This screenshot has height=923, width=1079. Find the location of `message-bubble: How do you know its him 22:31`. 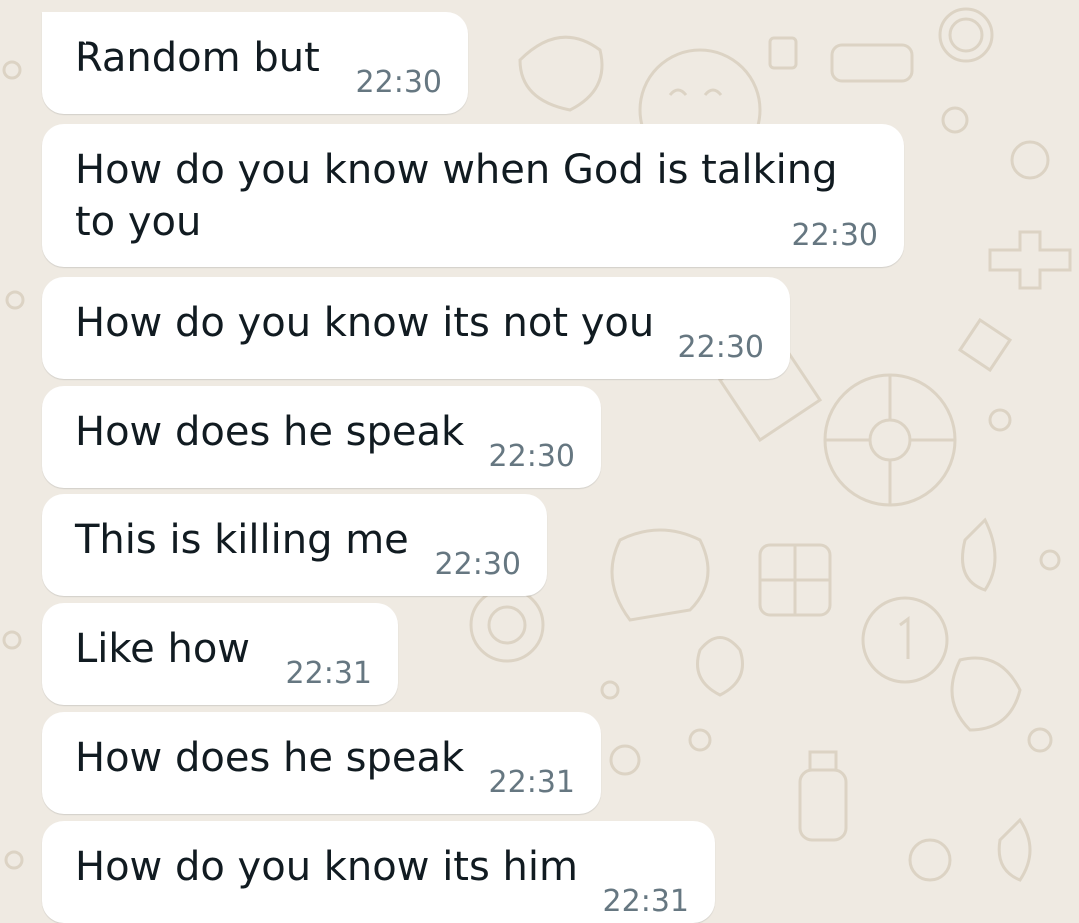

message-bubble: How do you know its him 22:31 is located at coordinates (378, 872).